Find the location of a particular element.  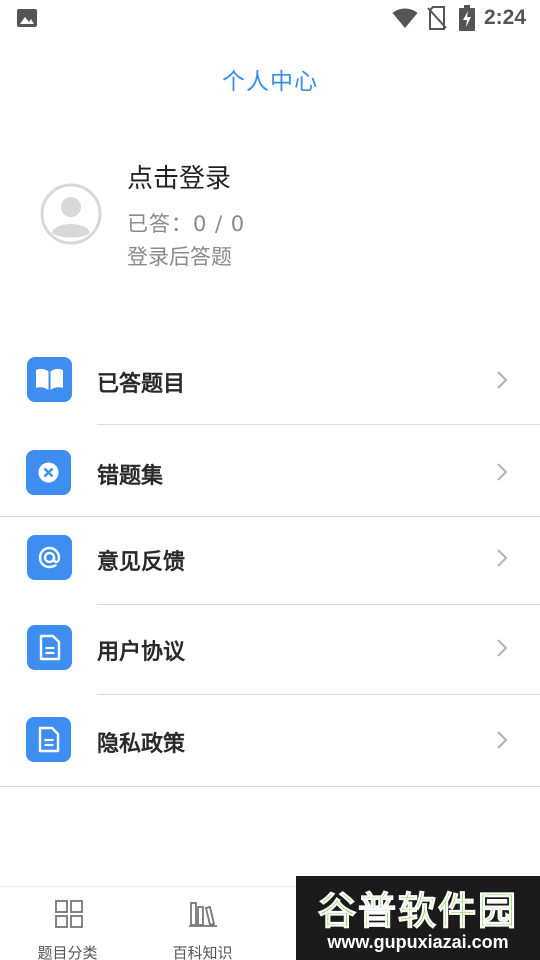

menu-item-feedback: 意见反馈 is located at coordinates (270, 557).